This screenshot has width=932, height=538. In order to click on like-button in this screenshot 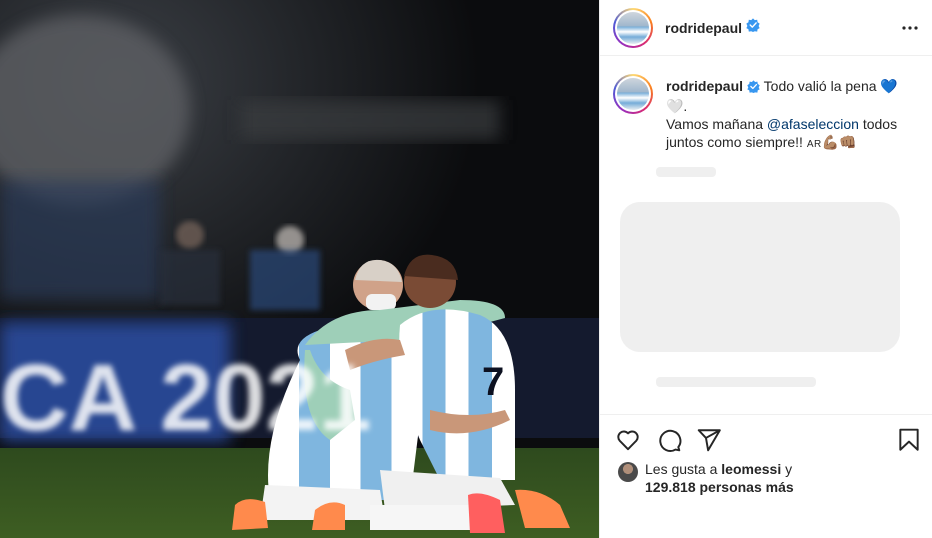, I will do `click(628, 440)`.